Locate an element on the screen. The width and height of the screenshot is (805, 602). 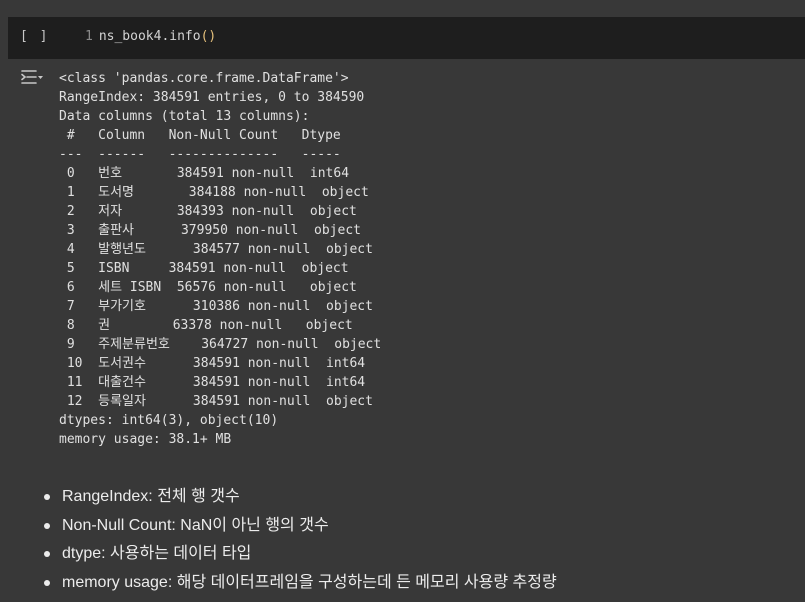
output-line: 7 부가기호 310386 non-null object is located at coordinates (216, 306).